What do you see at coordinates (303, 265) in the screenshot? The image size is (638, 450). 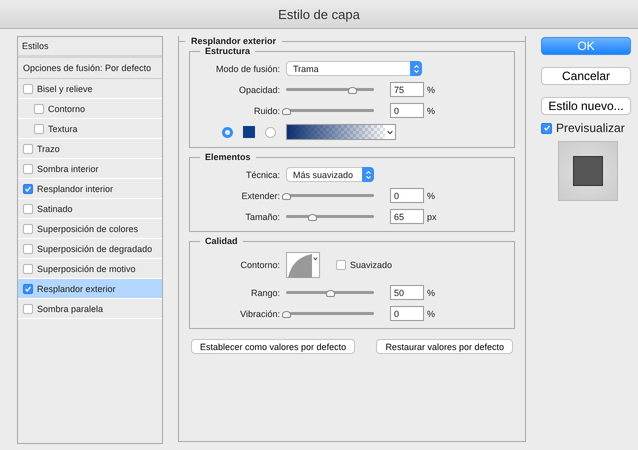 I see `contour-picker` at bounding box center [303, 265].